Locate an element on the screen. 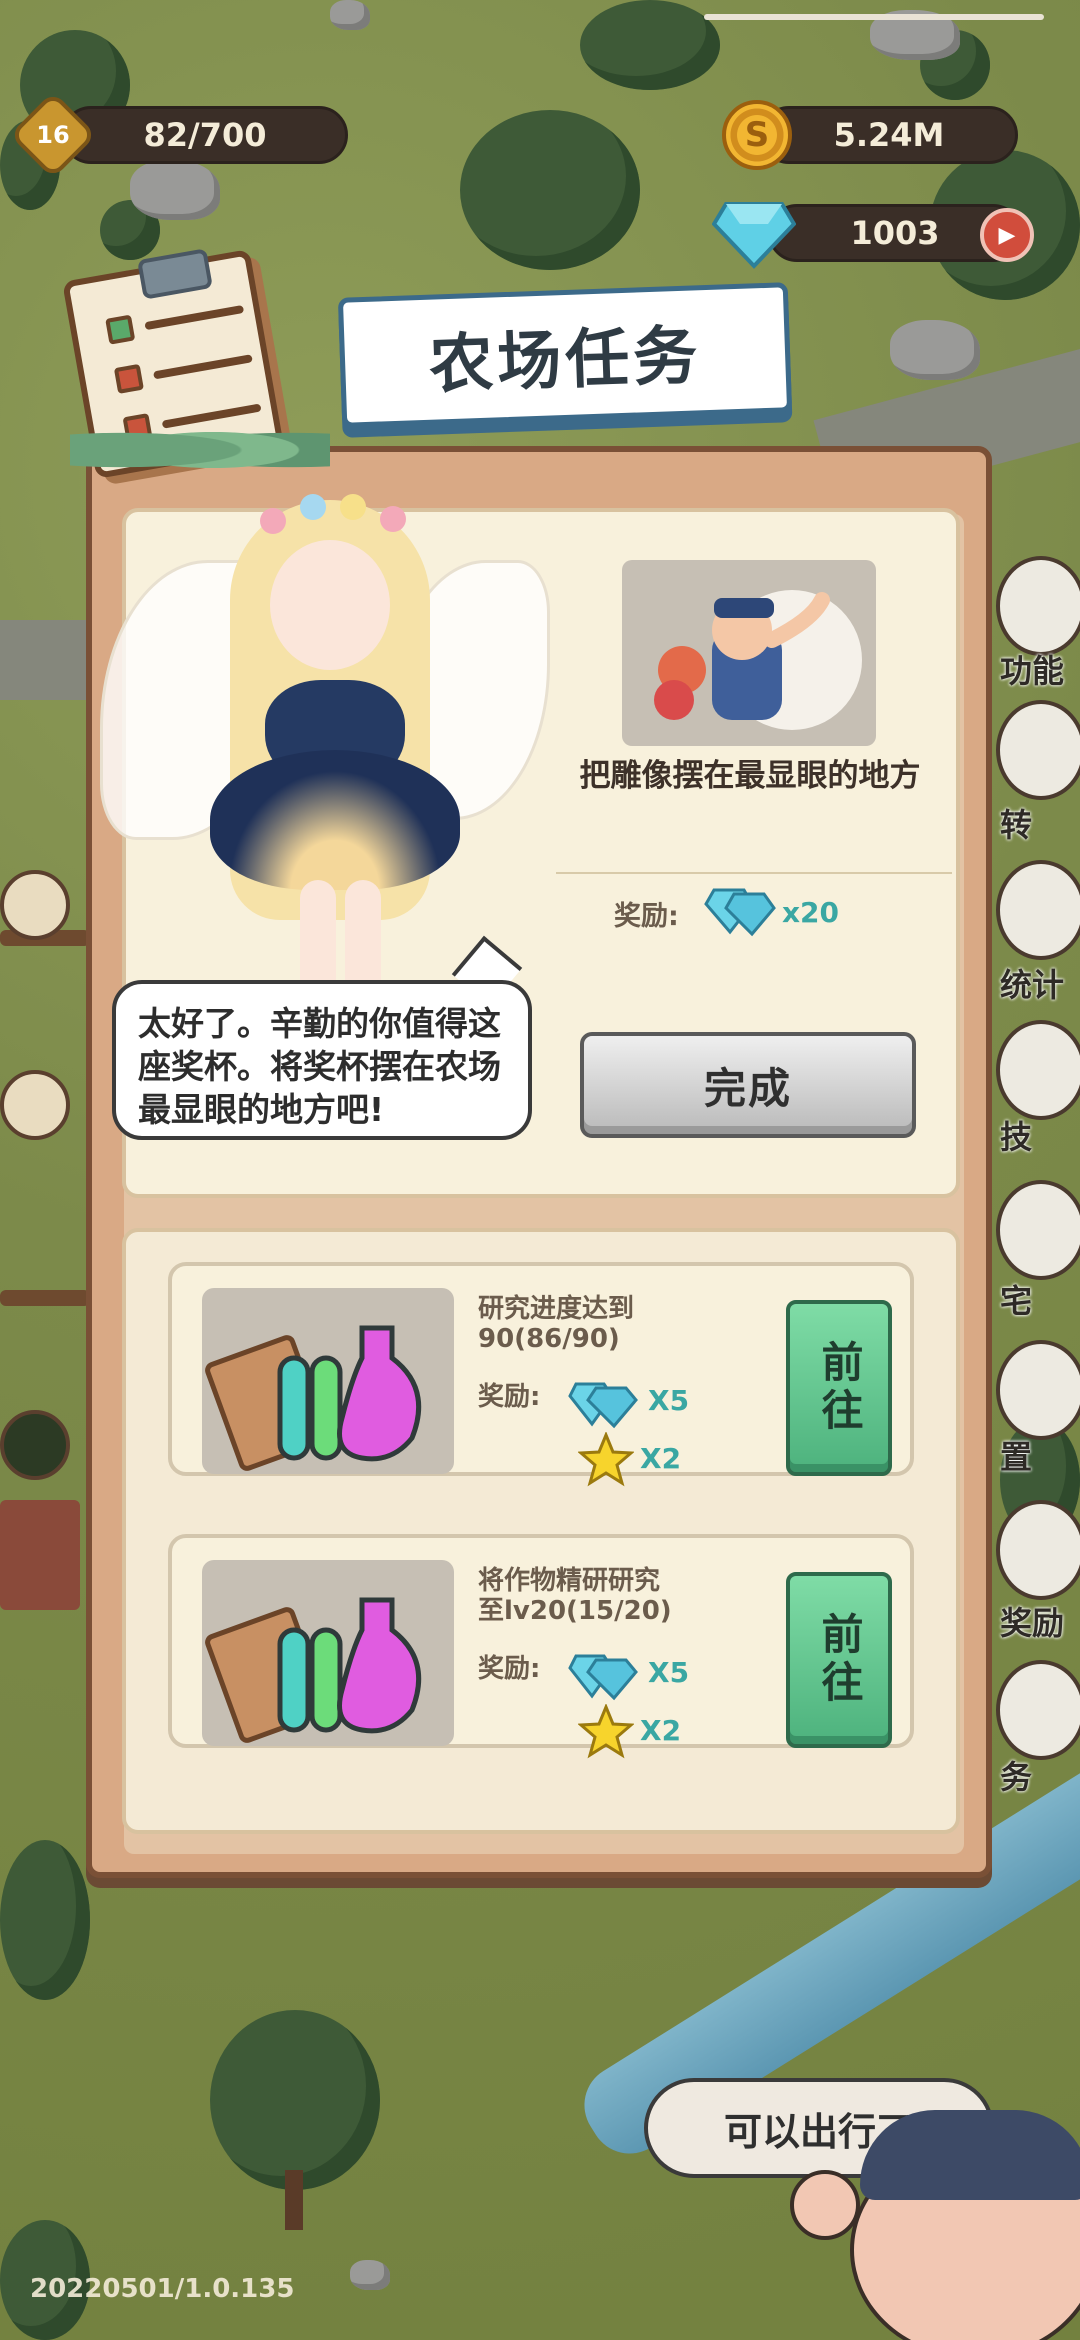 The image size is (1080, 2340). reward-amount: x20 is located at coordinates (811, 912).